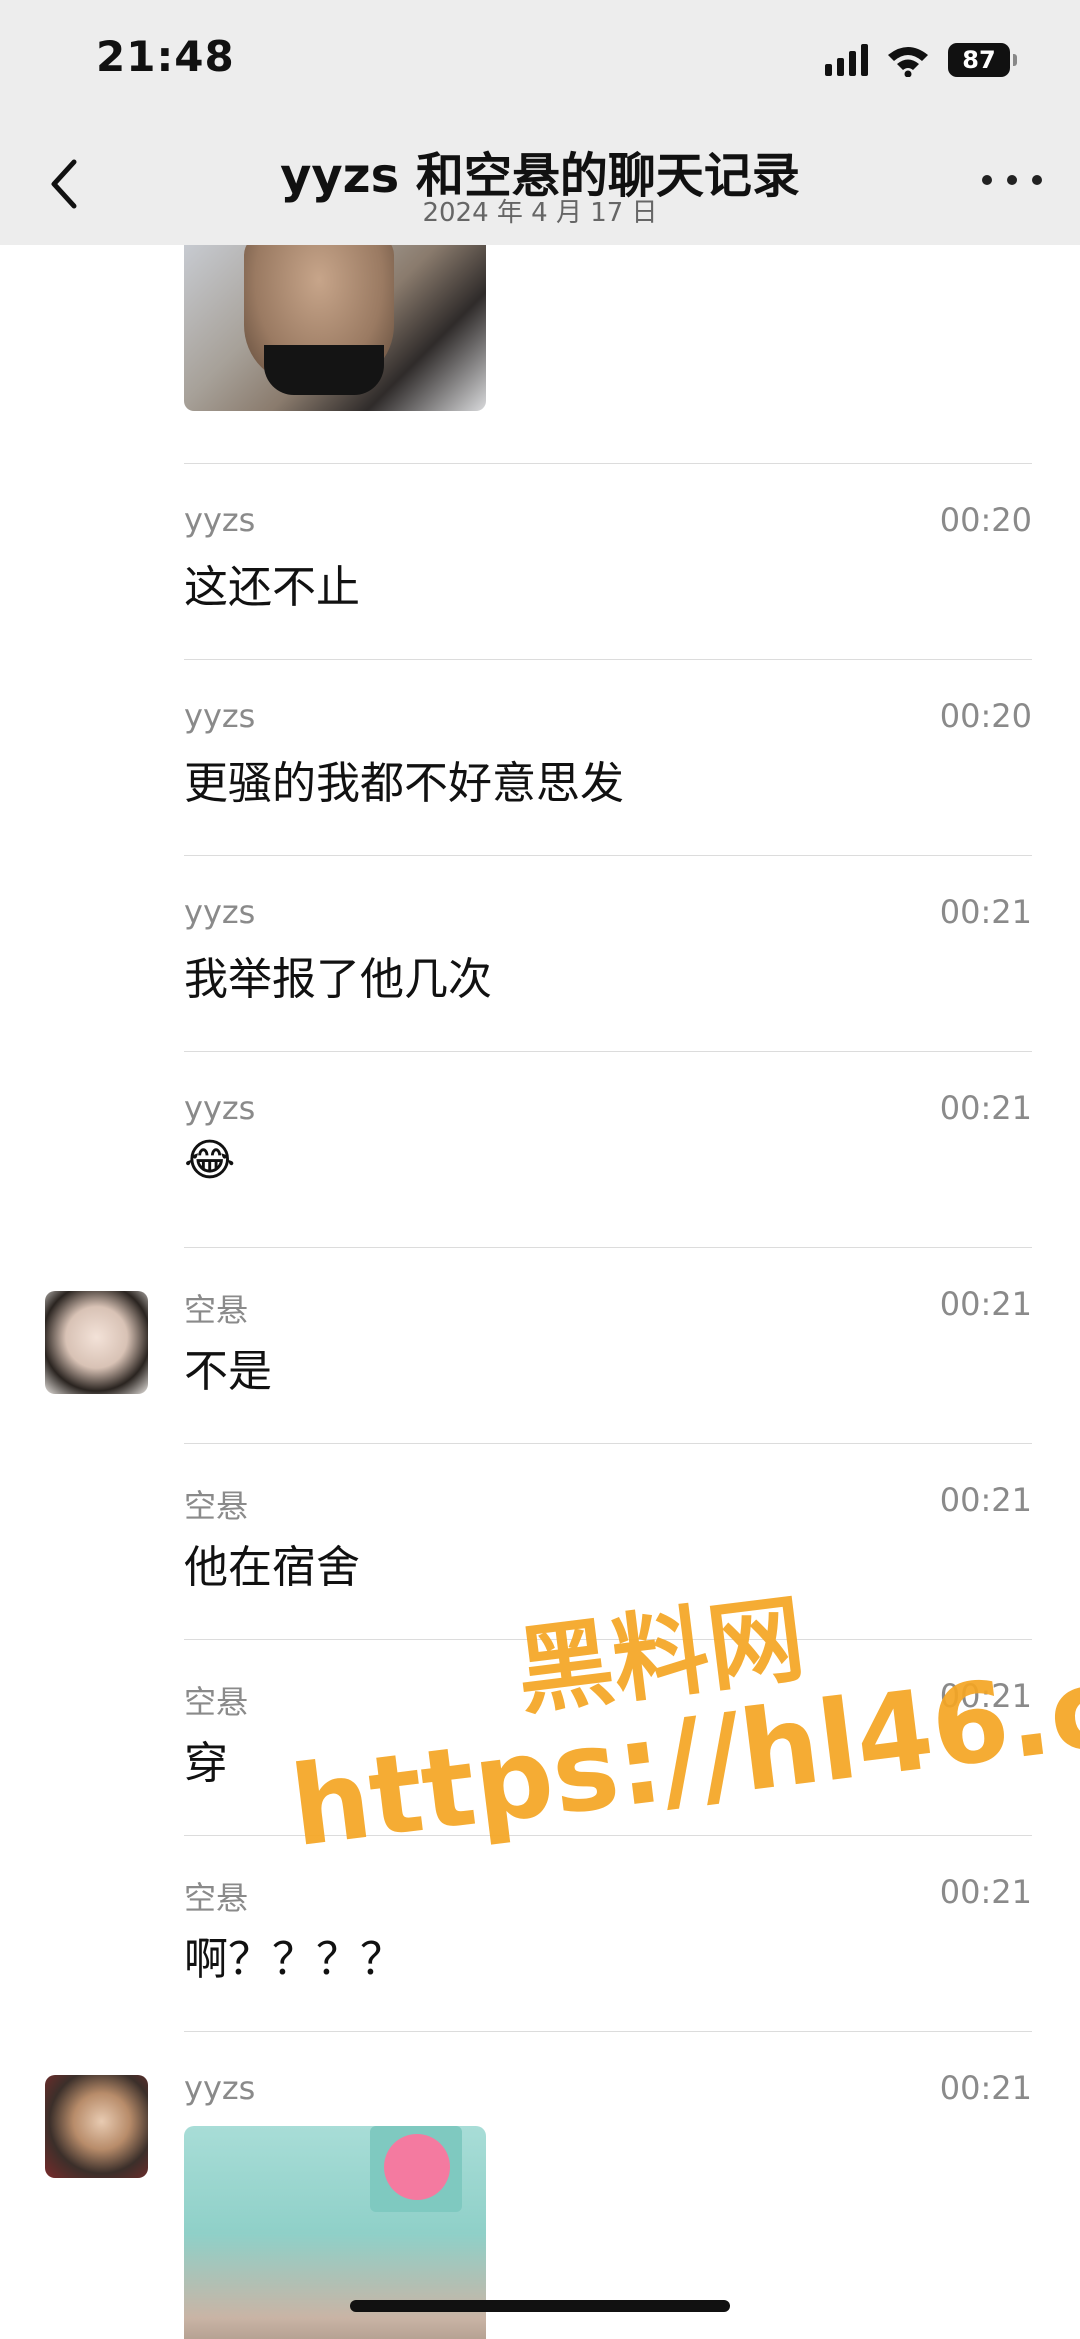 The width and height of the screenshot is (1080, 2339). What do you see at coordinates (404, 783) in the screenshot?
I see `message-text: 更骚的我都不好意思发` at bounding box center [404, 783].